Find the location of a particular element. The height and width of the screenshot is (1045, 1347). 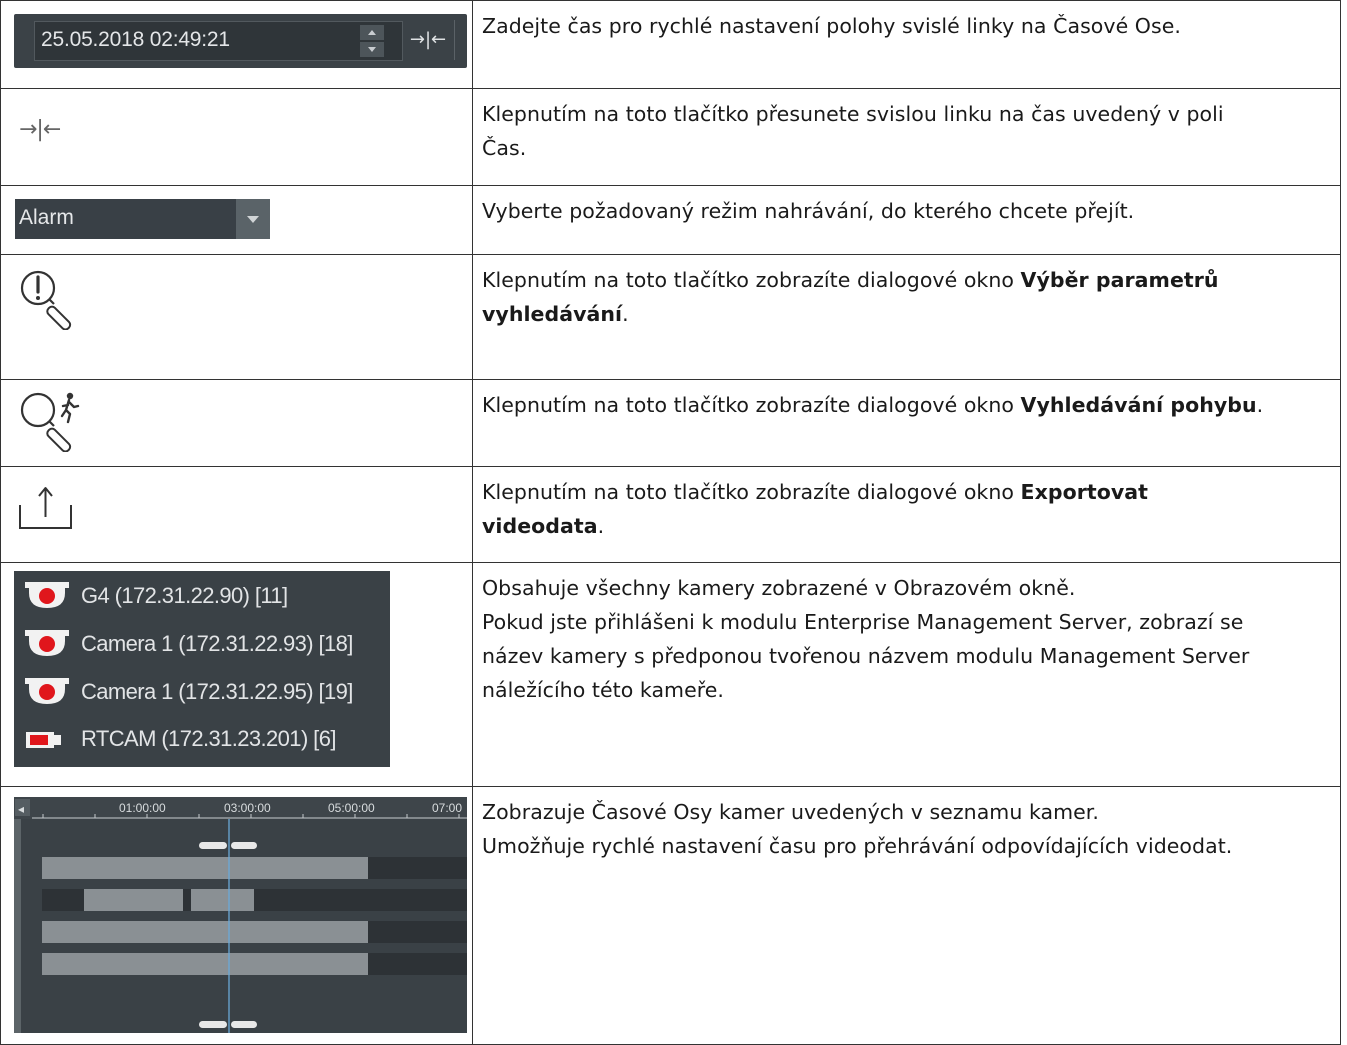

motion-search-icon is located at coordinates (50, 422).